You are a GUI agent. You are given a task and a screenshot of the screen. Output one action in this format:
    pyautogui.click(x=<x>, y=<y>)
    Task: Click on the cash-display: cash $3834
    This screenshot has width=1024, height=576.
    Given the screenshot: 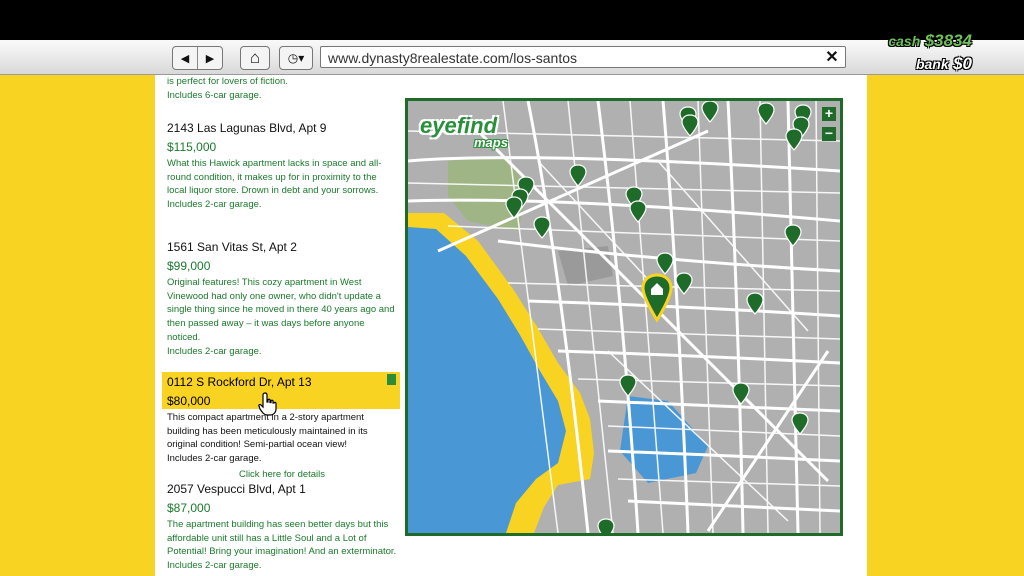 What is the action you would take?
    pyautogui.click(x=930, y=41)
    